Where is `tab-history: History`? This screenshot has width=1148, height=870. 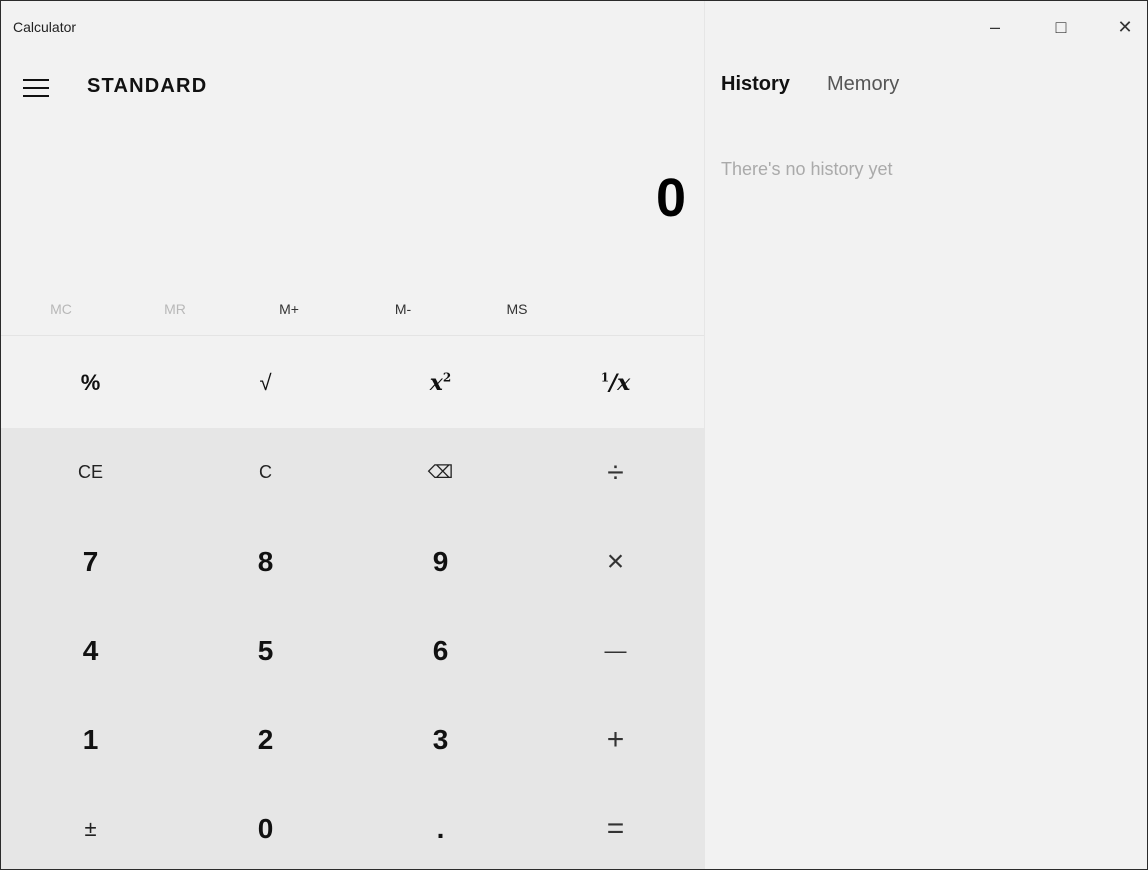
tab-history: History is located at coordinates (755, 84).